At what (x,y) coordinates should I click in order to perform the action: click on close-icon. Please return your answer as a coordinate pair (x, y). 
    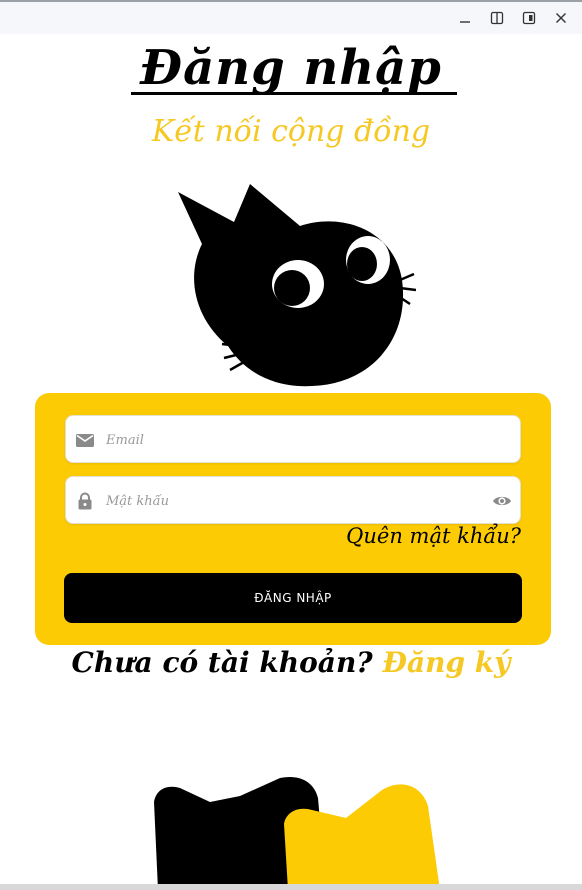
    Looking at the image, I should click on (561, 18).